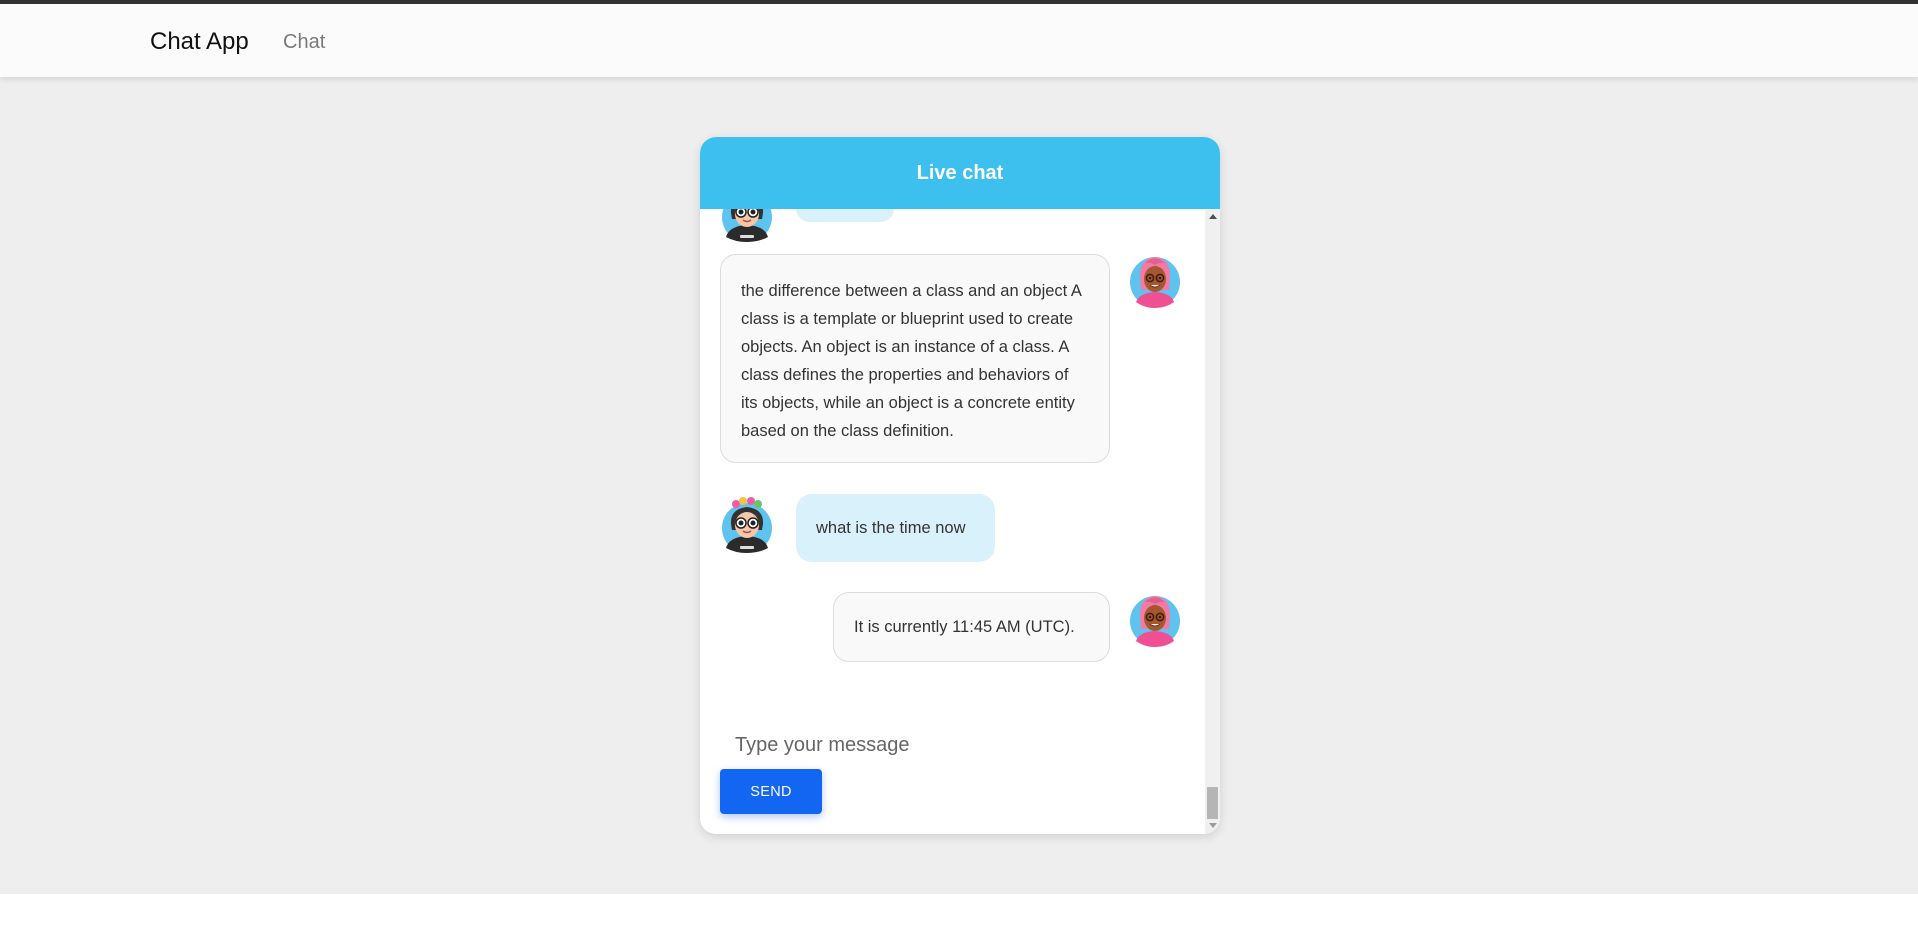 Image resolution: width=1918 pixels, height=952 pixels. What do you see at coordinates (964, 627) in the screenshot?
I see `bot-message-text: It is currently 11:45 AM (UTC).` at bounding box center [964, 627].